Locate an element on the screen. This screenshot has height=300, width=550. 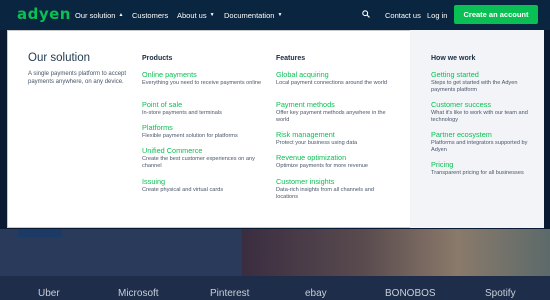
menu-item-label: Partner ecosystem is located at coordinates (461, 134).